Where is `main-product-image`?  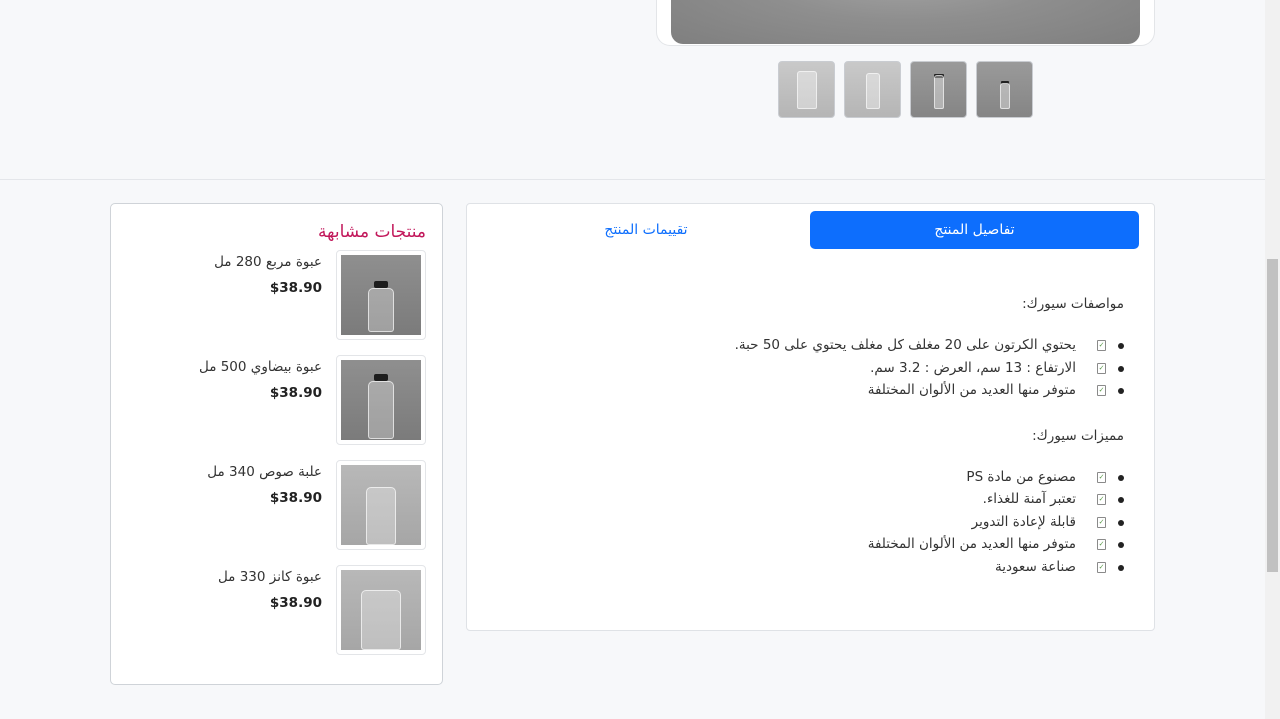
main-product-image is located at coordinates (905, 22).